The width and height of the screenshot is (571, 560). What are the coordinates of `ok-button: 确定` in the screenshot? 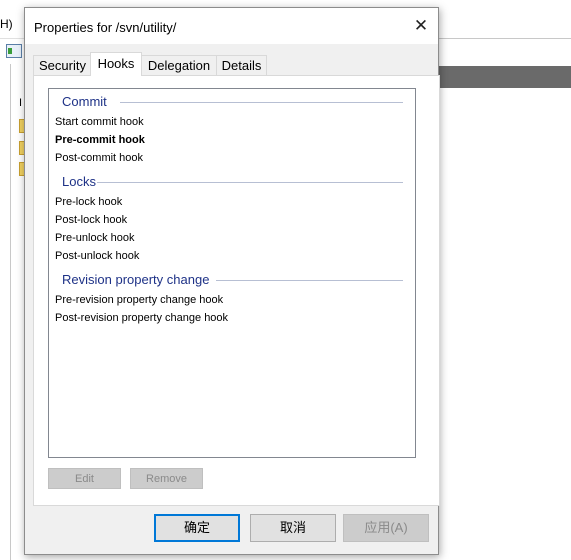 It's located at (197, 528).